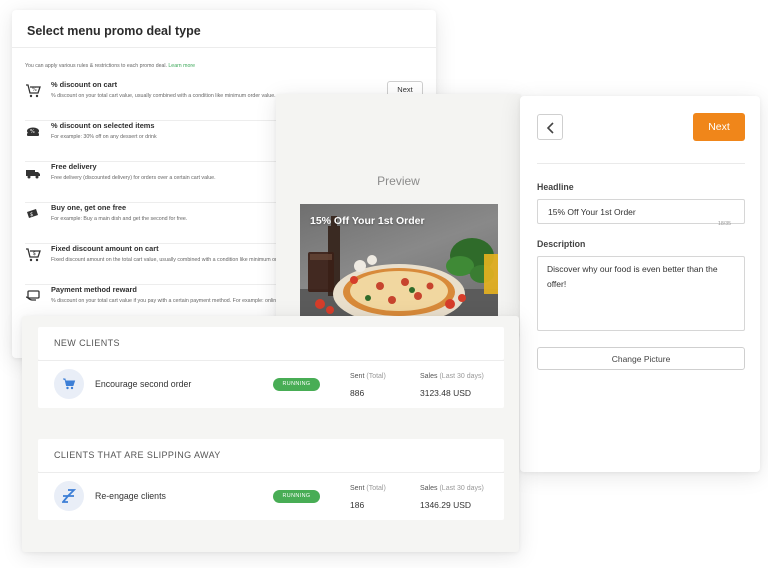 The height and width of the screenshot is (568, 768). I want to click on promo-option-name: Fixed discount amount on cart, so click(105, 248).